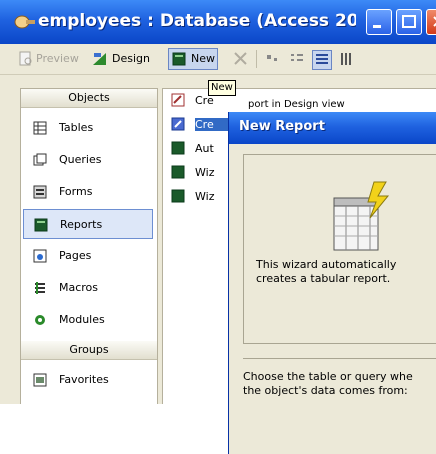 This screenshot has height=454, width=436. I want to click on create-design-icon, so click(178, 100).